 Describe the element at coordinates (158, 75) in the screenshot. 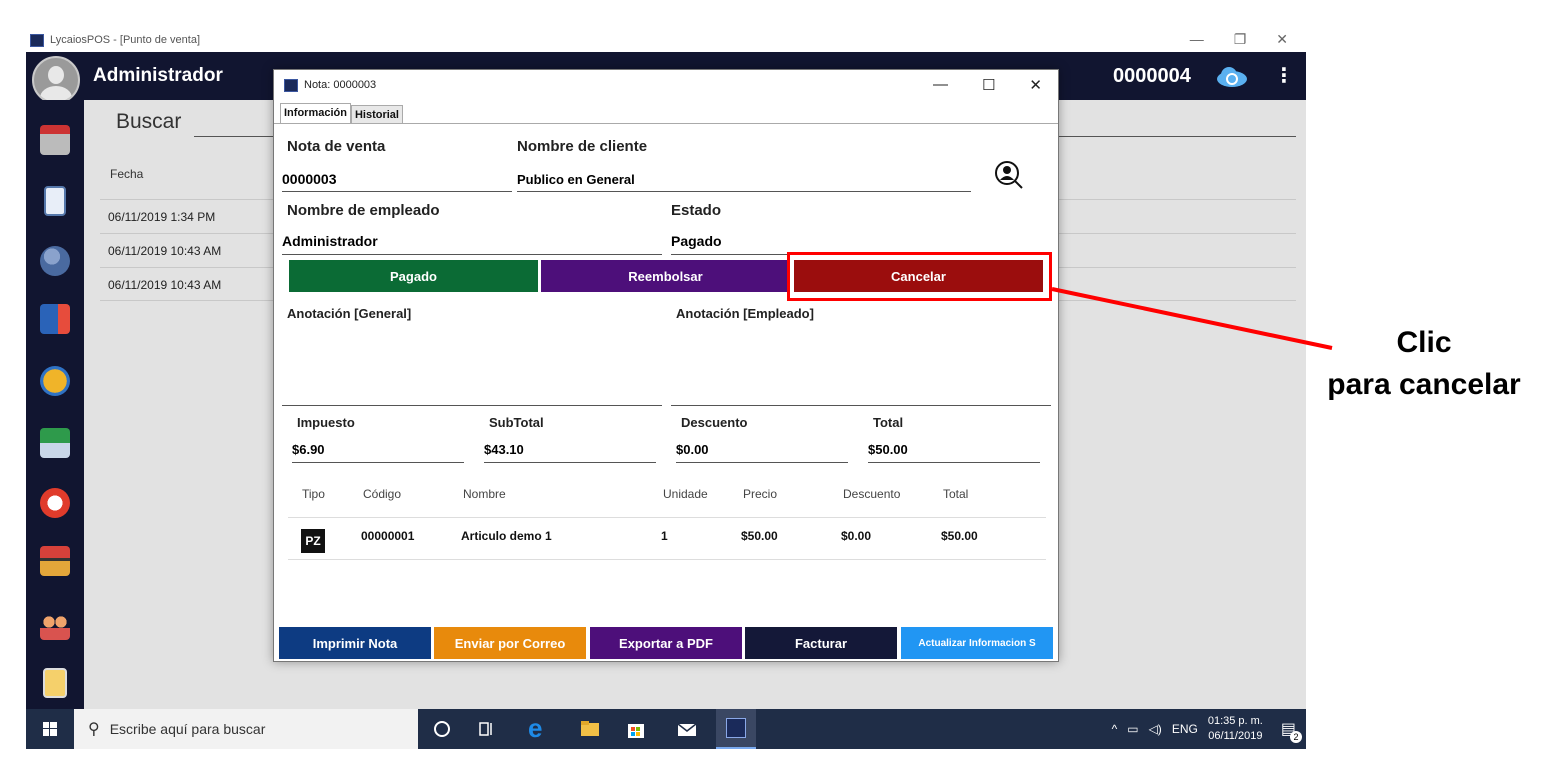

I see `user-name: Administrador` at that location.